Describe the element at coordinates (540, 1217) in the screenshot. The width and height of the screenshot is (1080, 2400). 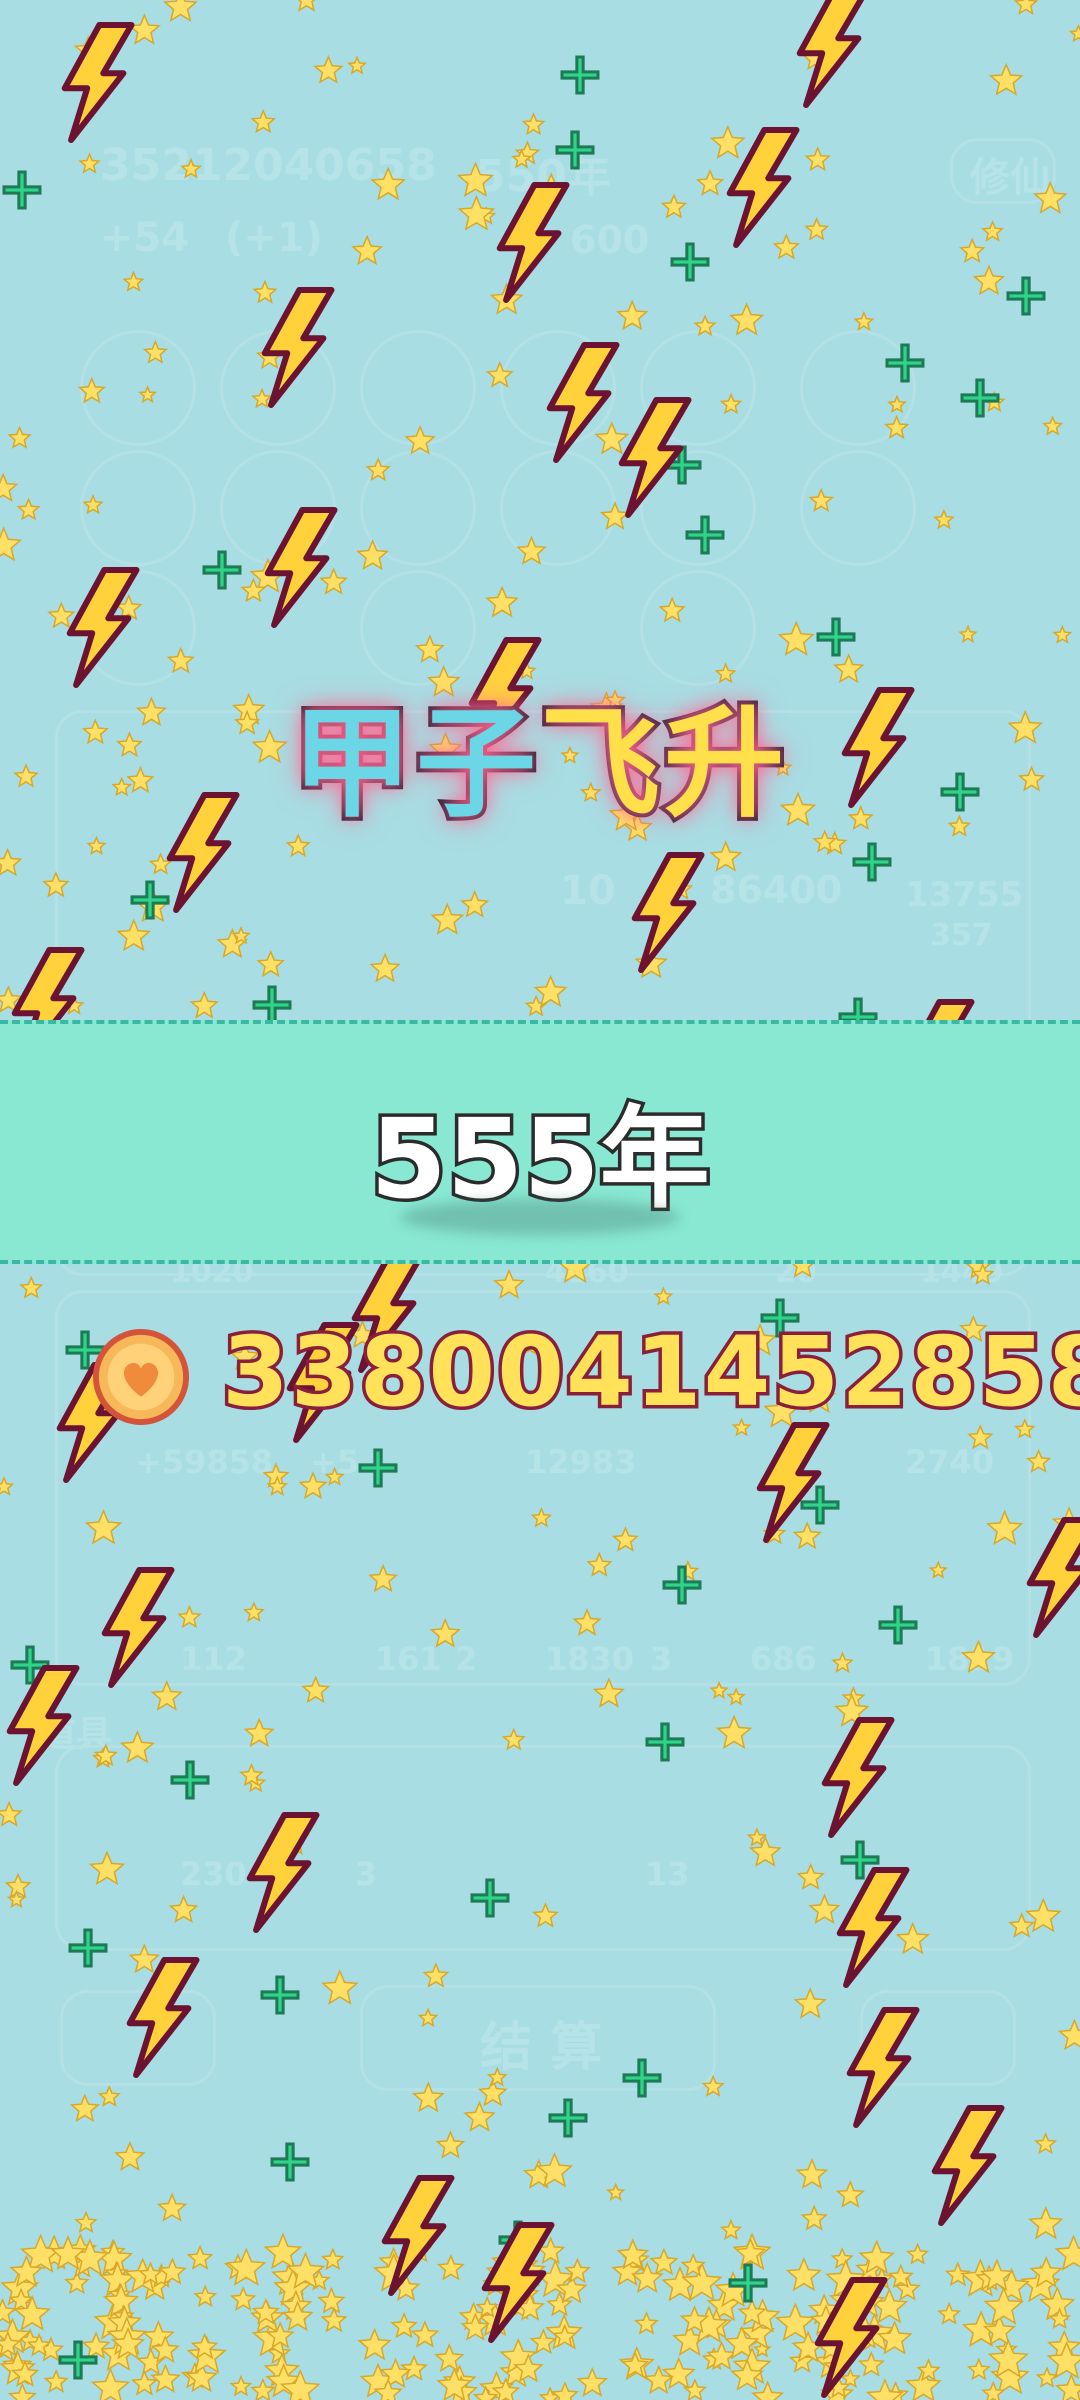
I see `year-text-shadow` at that location.